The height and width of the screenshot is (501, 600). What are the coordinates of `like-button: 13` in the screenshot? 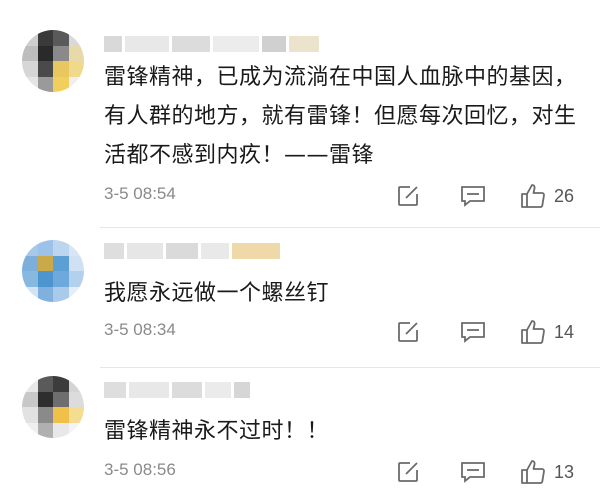 It's located at (547, 472).